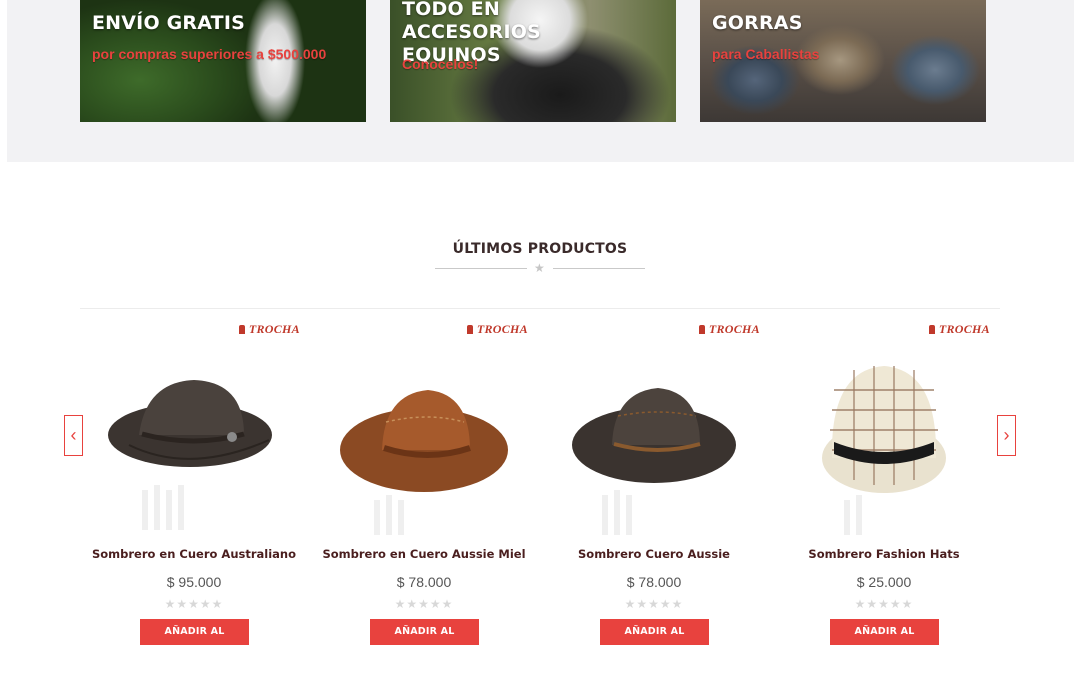 This screenshot has width=1080, height=675. Describe the element at coordinates (540, 249) in the screenshot. I see `section-title: ÚLTIMOS PRODUCTOS` at that location.